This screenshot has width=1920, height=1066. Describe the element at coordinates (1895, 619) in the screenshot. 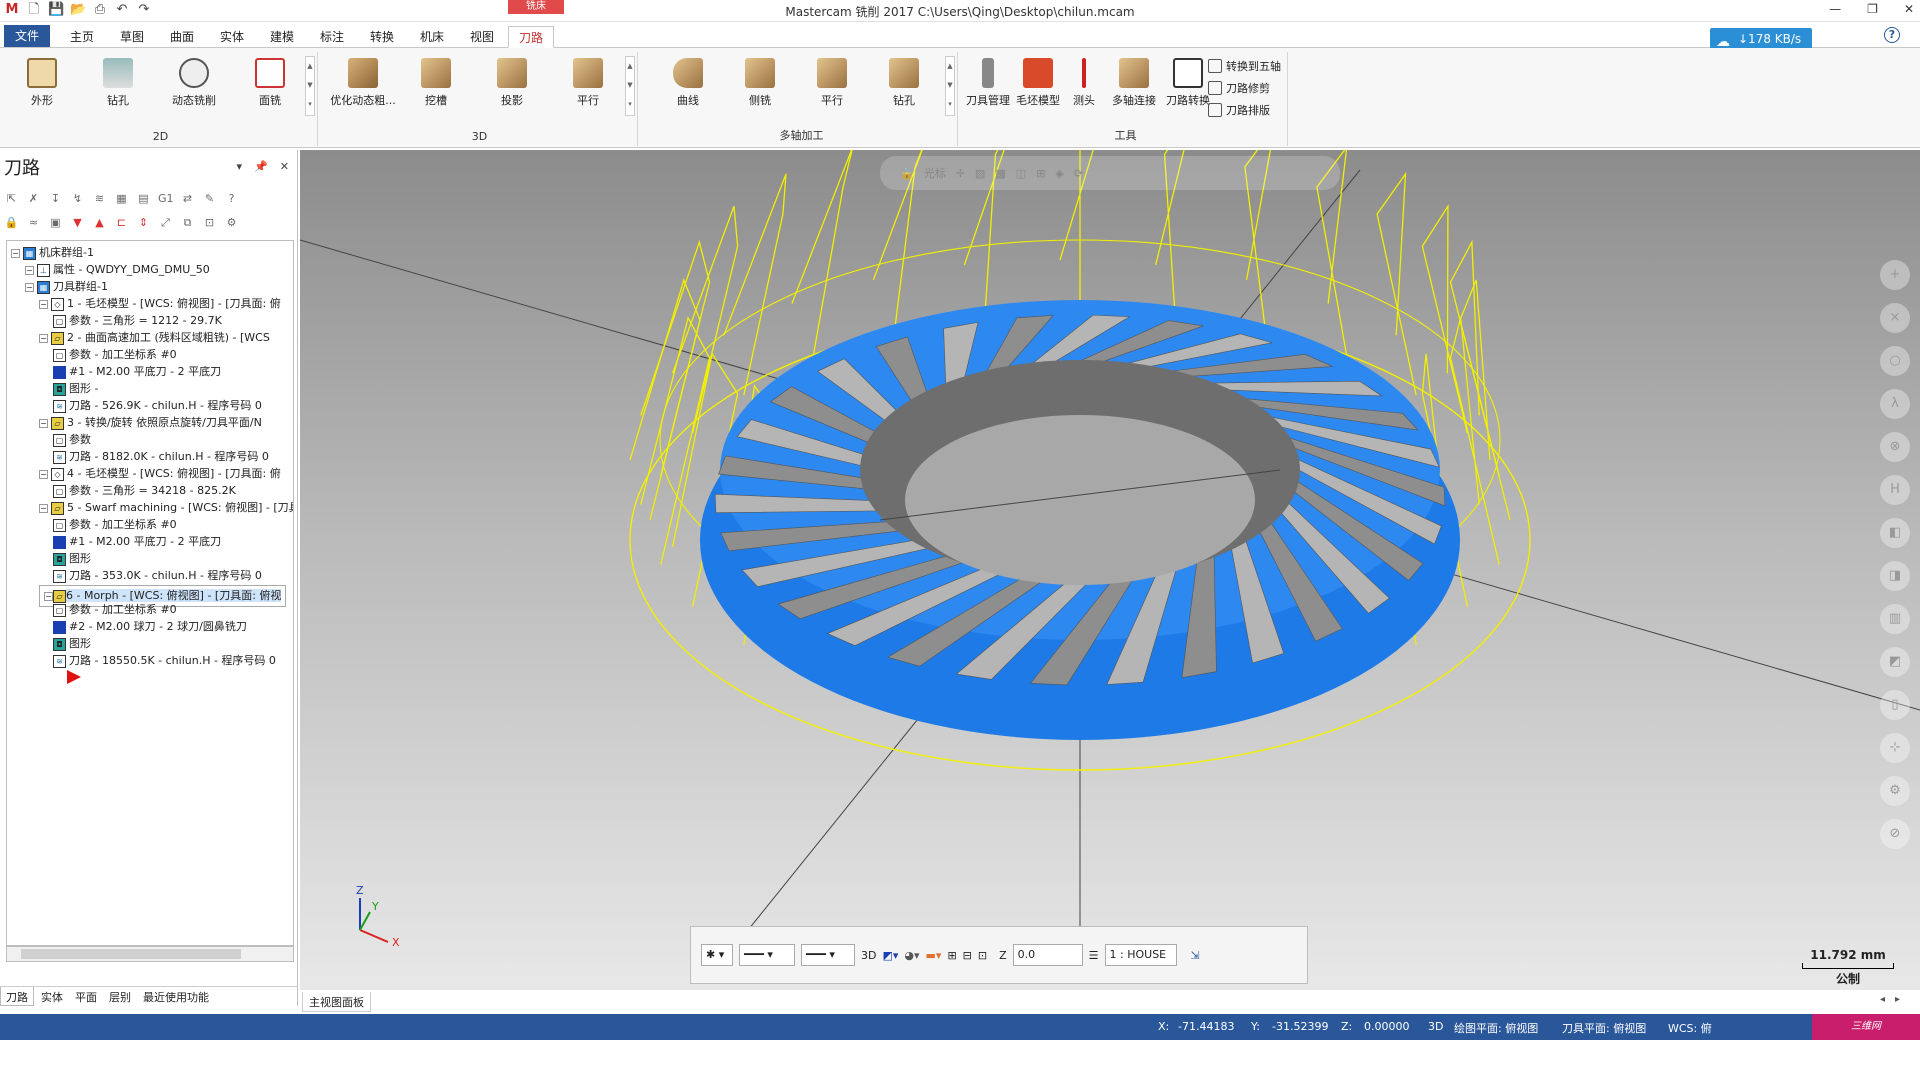

I see `translucent-icon: ▥` at that location.